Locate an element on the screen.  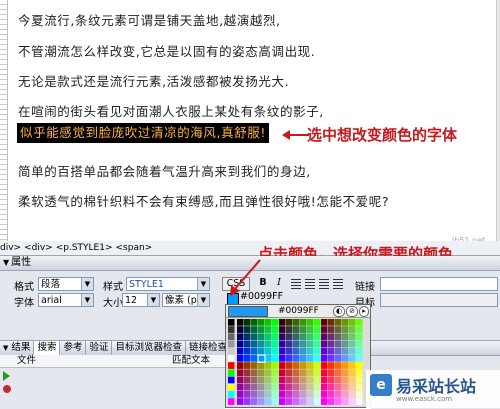
tab-validation: 验证 is located at coordinates (99, 348).